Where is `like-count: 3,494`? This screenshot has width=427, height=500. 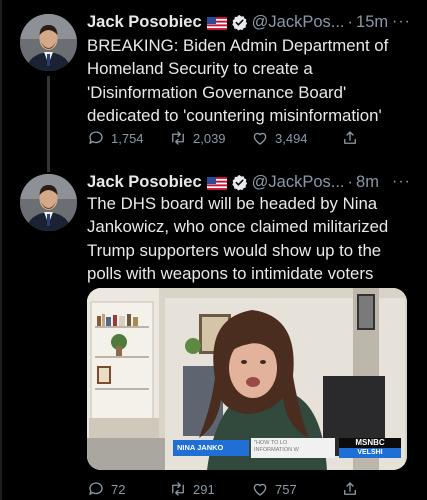 like-count: 3,494 is located at coordinates (291, 138).